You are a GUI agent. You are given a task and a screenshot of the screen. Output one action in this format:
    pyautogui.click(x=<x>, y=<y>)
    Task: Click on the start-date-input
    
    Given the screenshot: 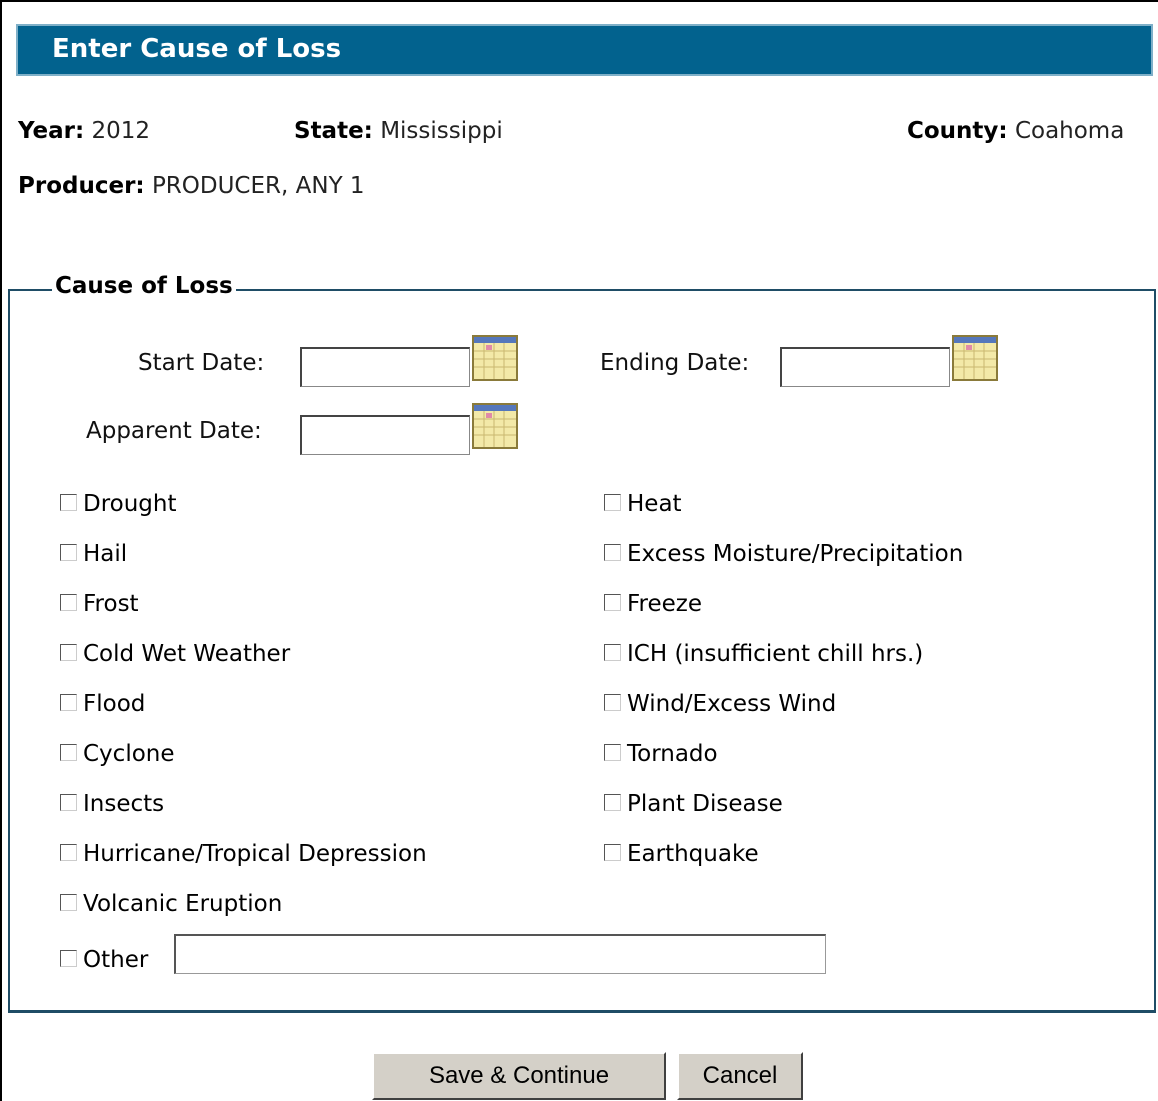 What is the action you would take?
    pyautogui.click(x=385, y=367)
    